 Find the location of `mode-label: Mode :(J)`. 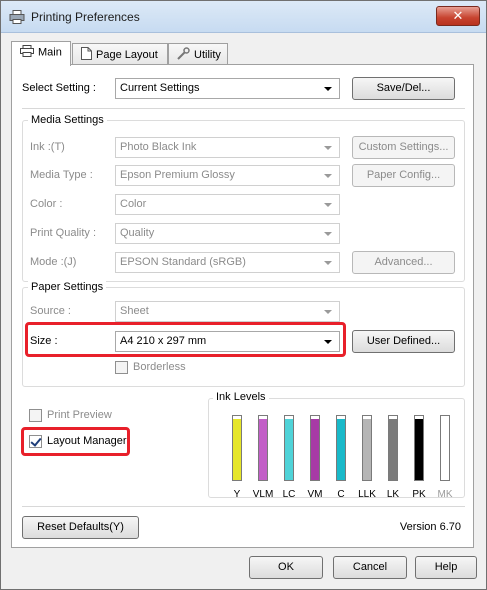

mode-label: Mode :(J) is located at coordinates (53, 262).